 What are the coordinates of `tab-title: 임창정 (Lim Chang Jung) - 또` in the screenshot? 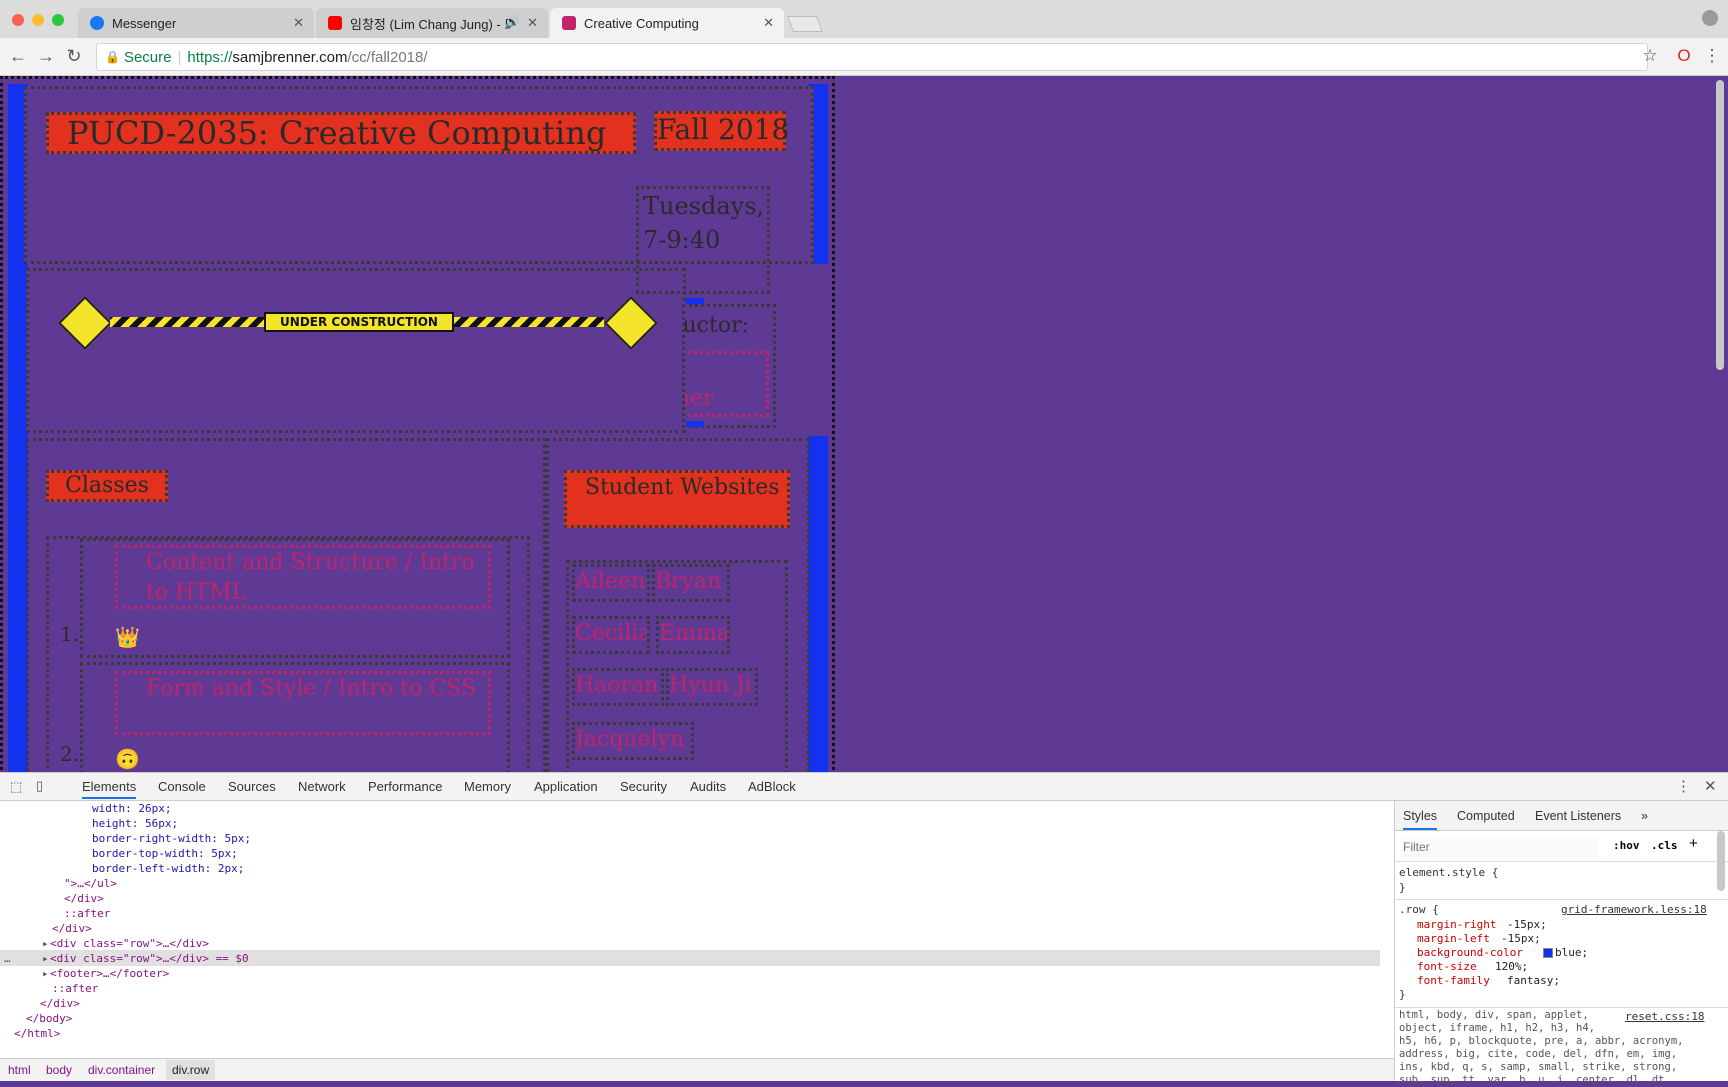 It's located at (430, 24).